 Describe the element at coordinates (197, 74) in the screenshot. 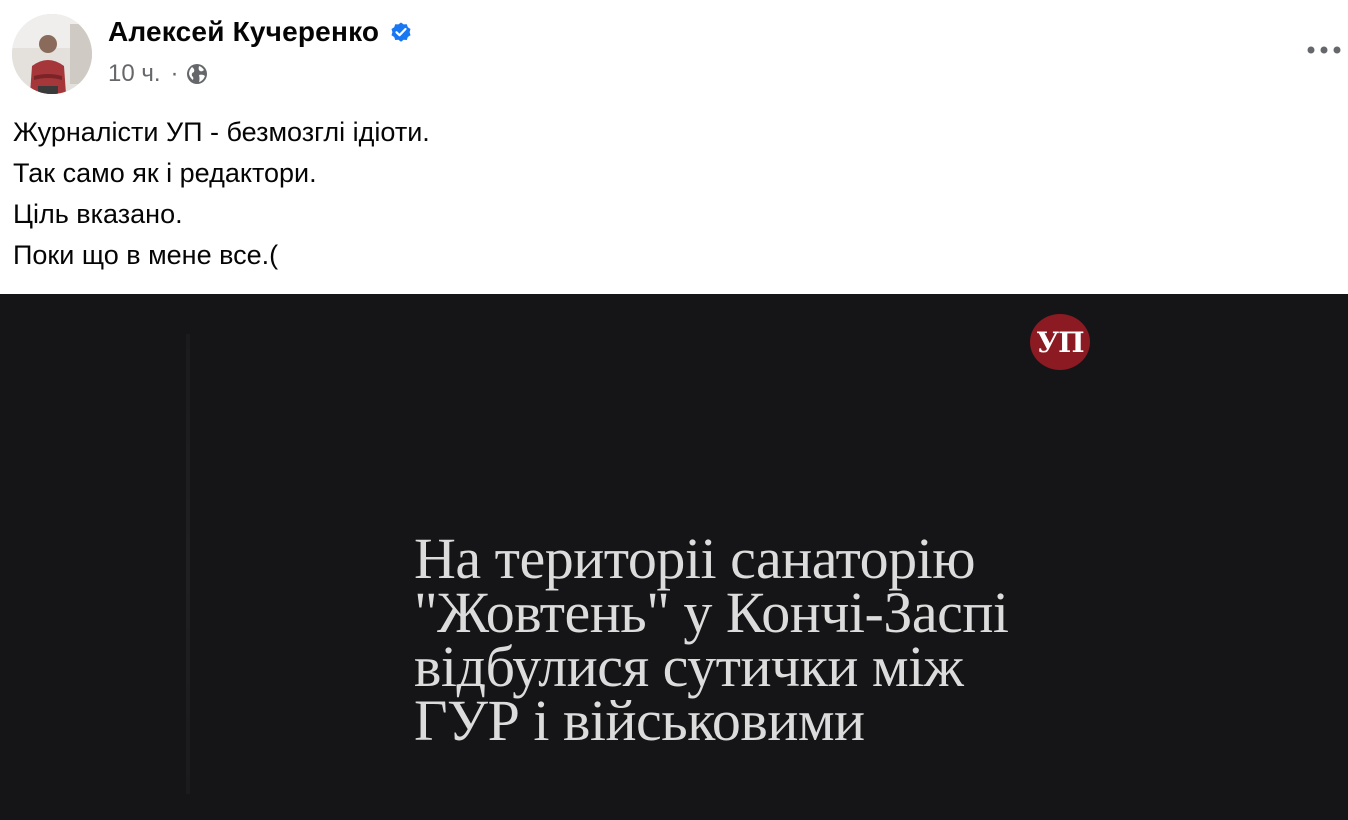

I see `globe-icon` at that location.